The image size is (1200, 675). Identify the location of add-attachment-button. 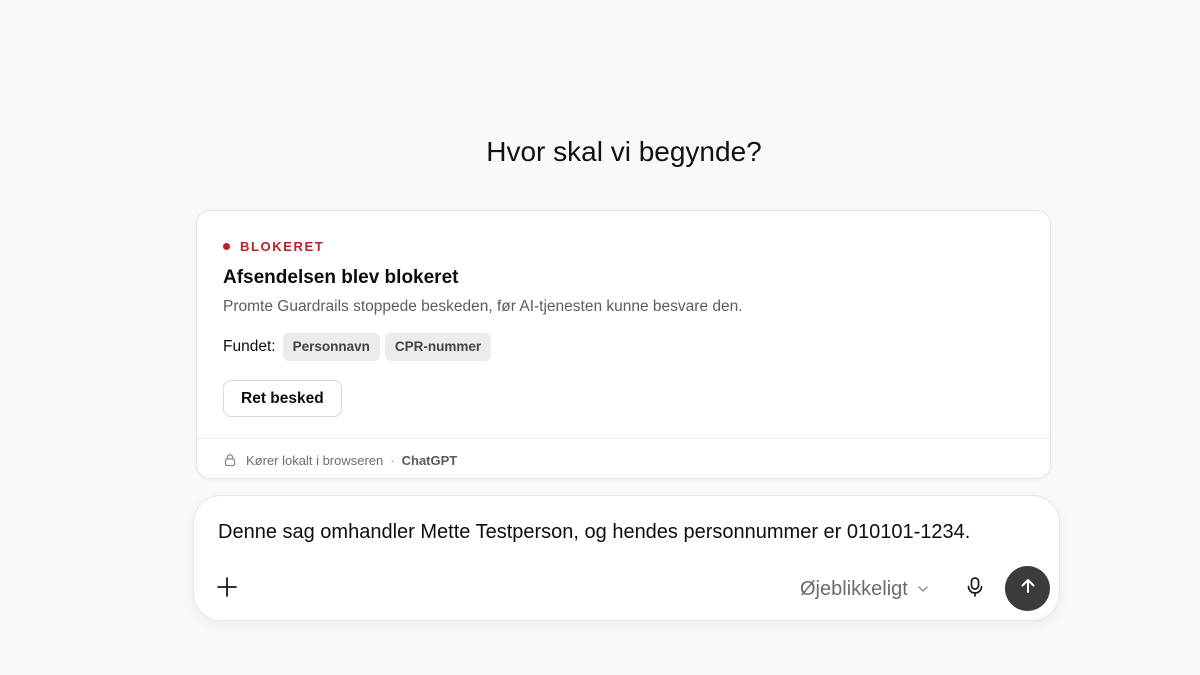
(227, 589).